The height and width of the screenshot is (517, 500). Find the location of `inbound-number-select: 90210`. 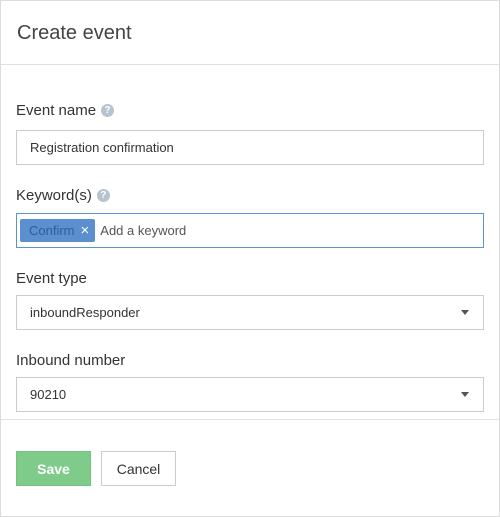

inbound-number-select: 90210 is located at coordinates (250, 394).